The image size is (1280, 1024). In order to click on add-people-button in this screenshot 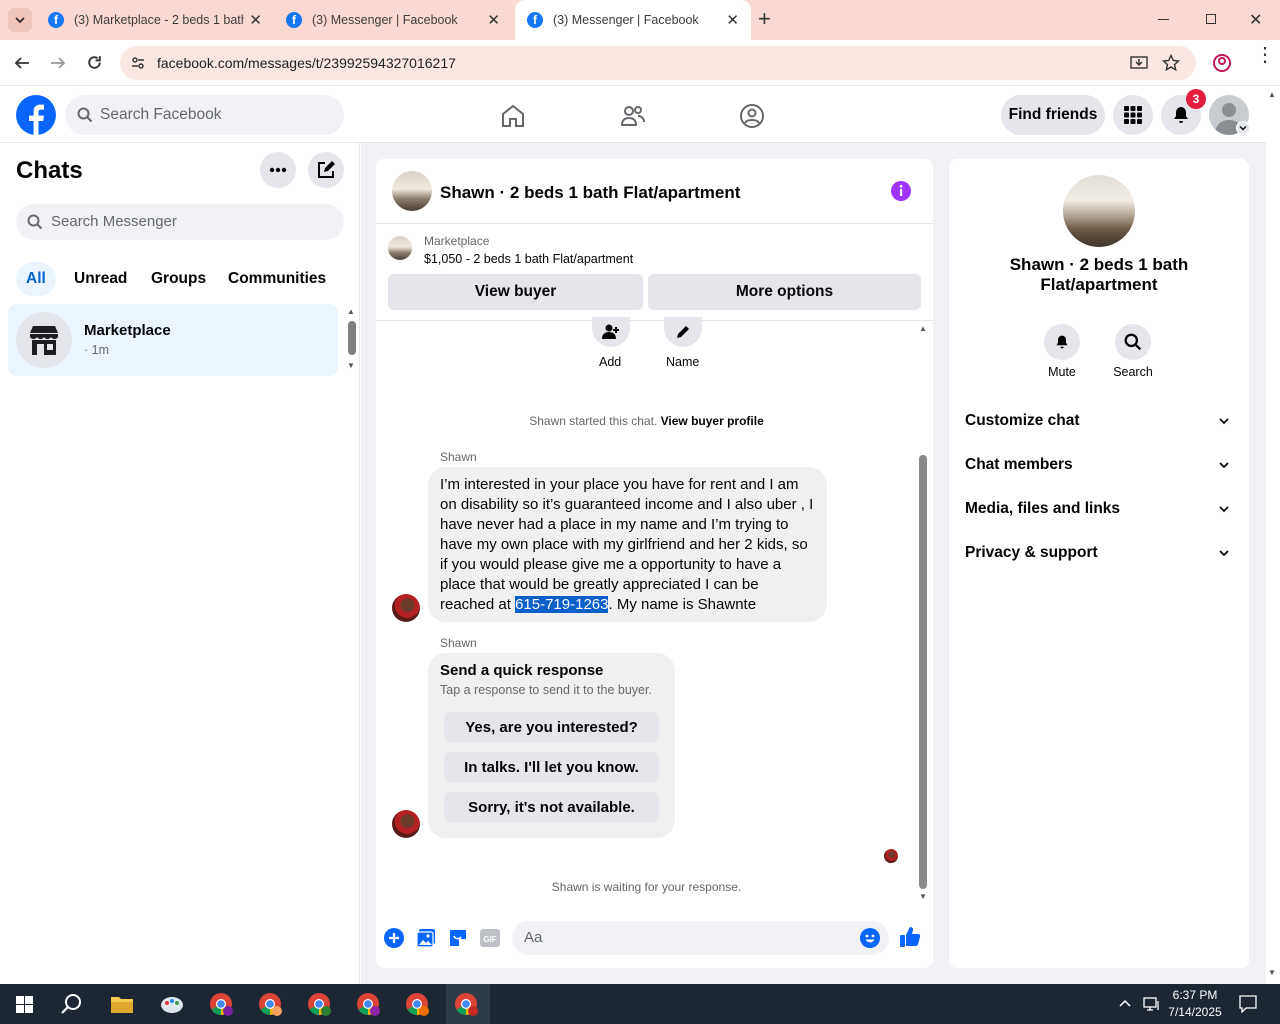, I will do `click(611, 332)`.